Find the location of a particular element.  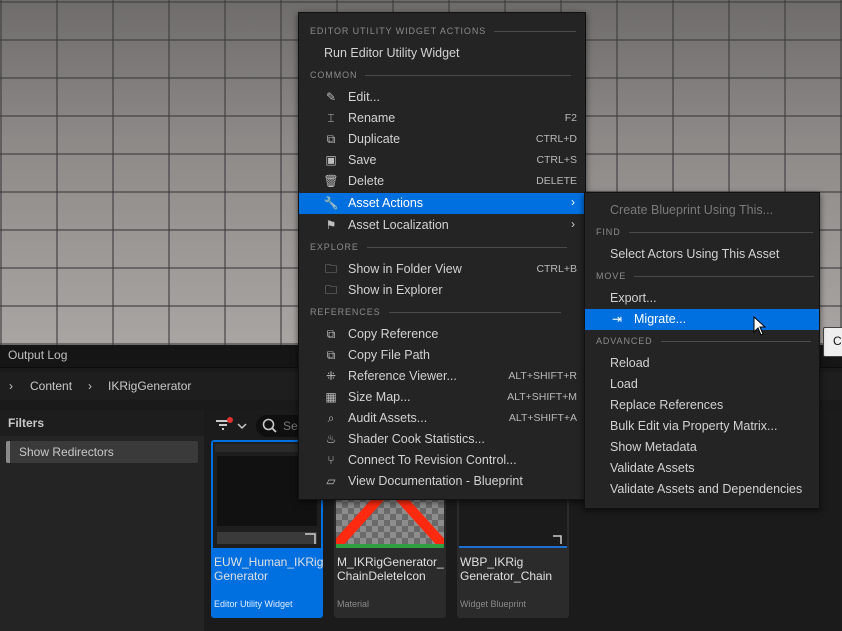

graph-icon: ⁜ is located at coordinates (331, 376).